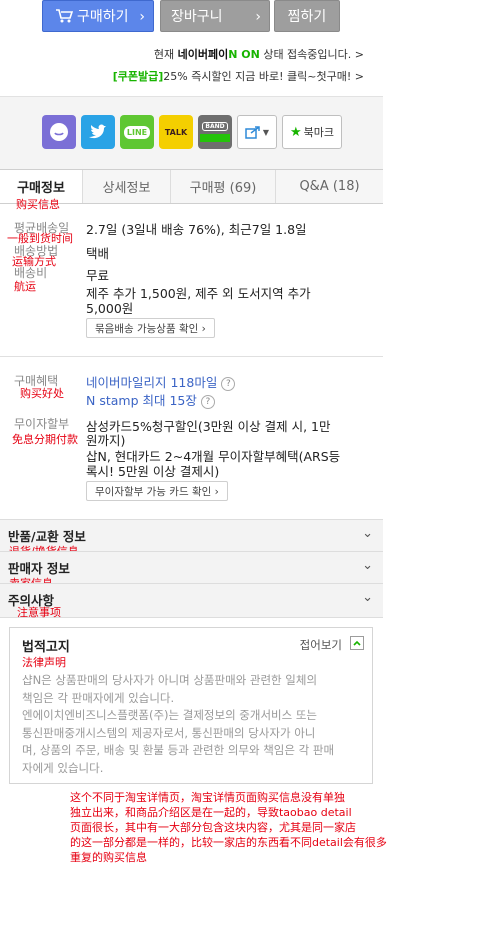 This screenshot has height=947, width=504. Describe the element at coordinates (228, 842) in the screenshot. I see `note-line: 的这一部分都是一样的，比较一家店的东西看不同detail会有很多` at that location.